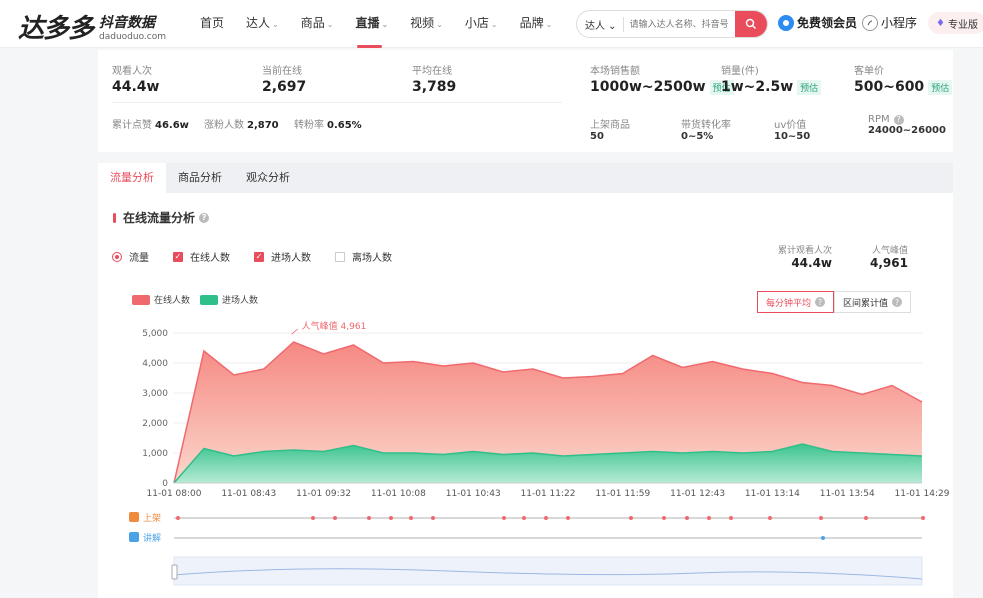 This screenshot has width=983, height=598. What do you see at coordinates (536, 24) in the screenshot?
I see `nav-item-brand: 品牌 ⌄` at bounding box center [536, 24].